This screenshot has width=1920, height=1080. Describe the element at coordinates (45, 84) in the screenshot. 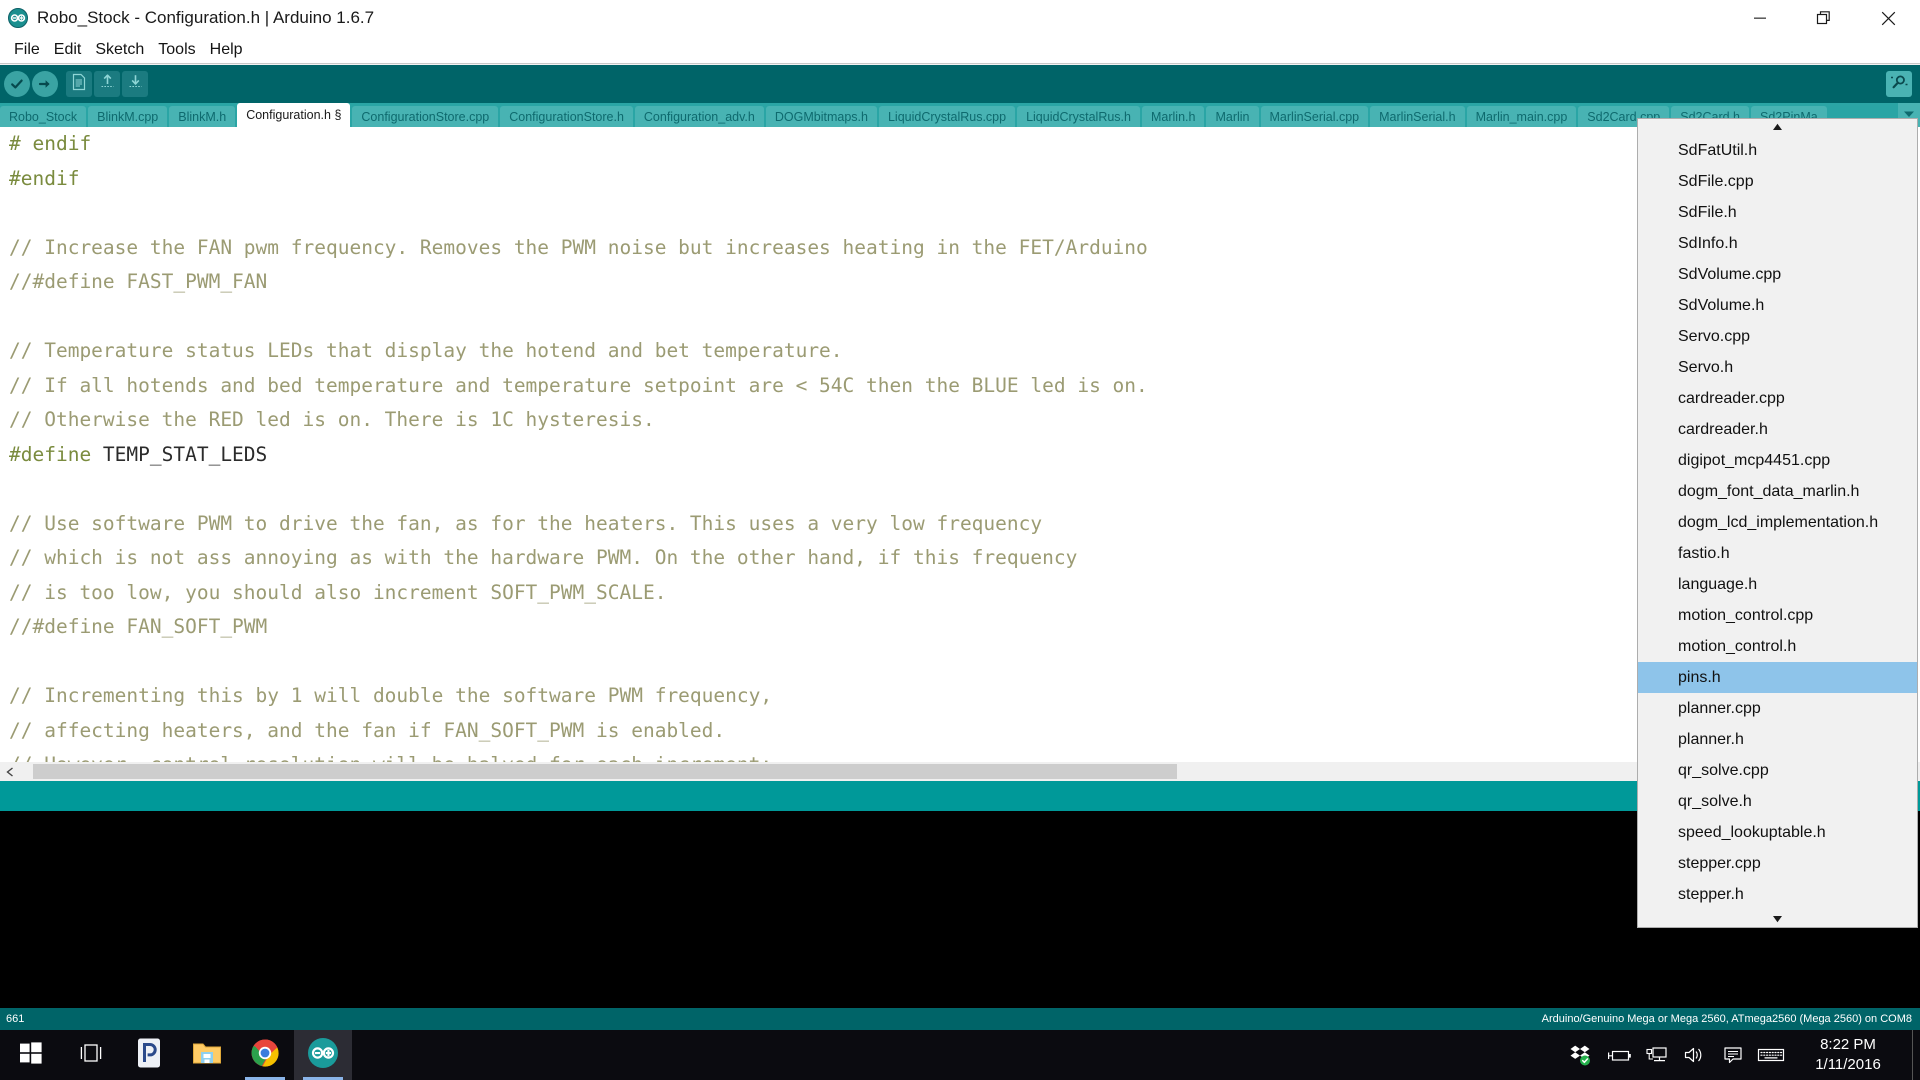

I see `upload-button` at that location.